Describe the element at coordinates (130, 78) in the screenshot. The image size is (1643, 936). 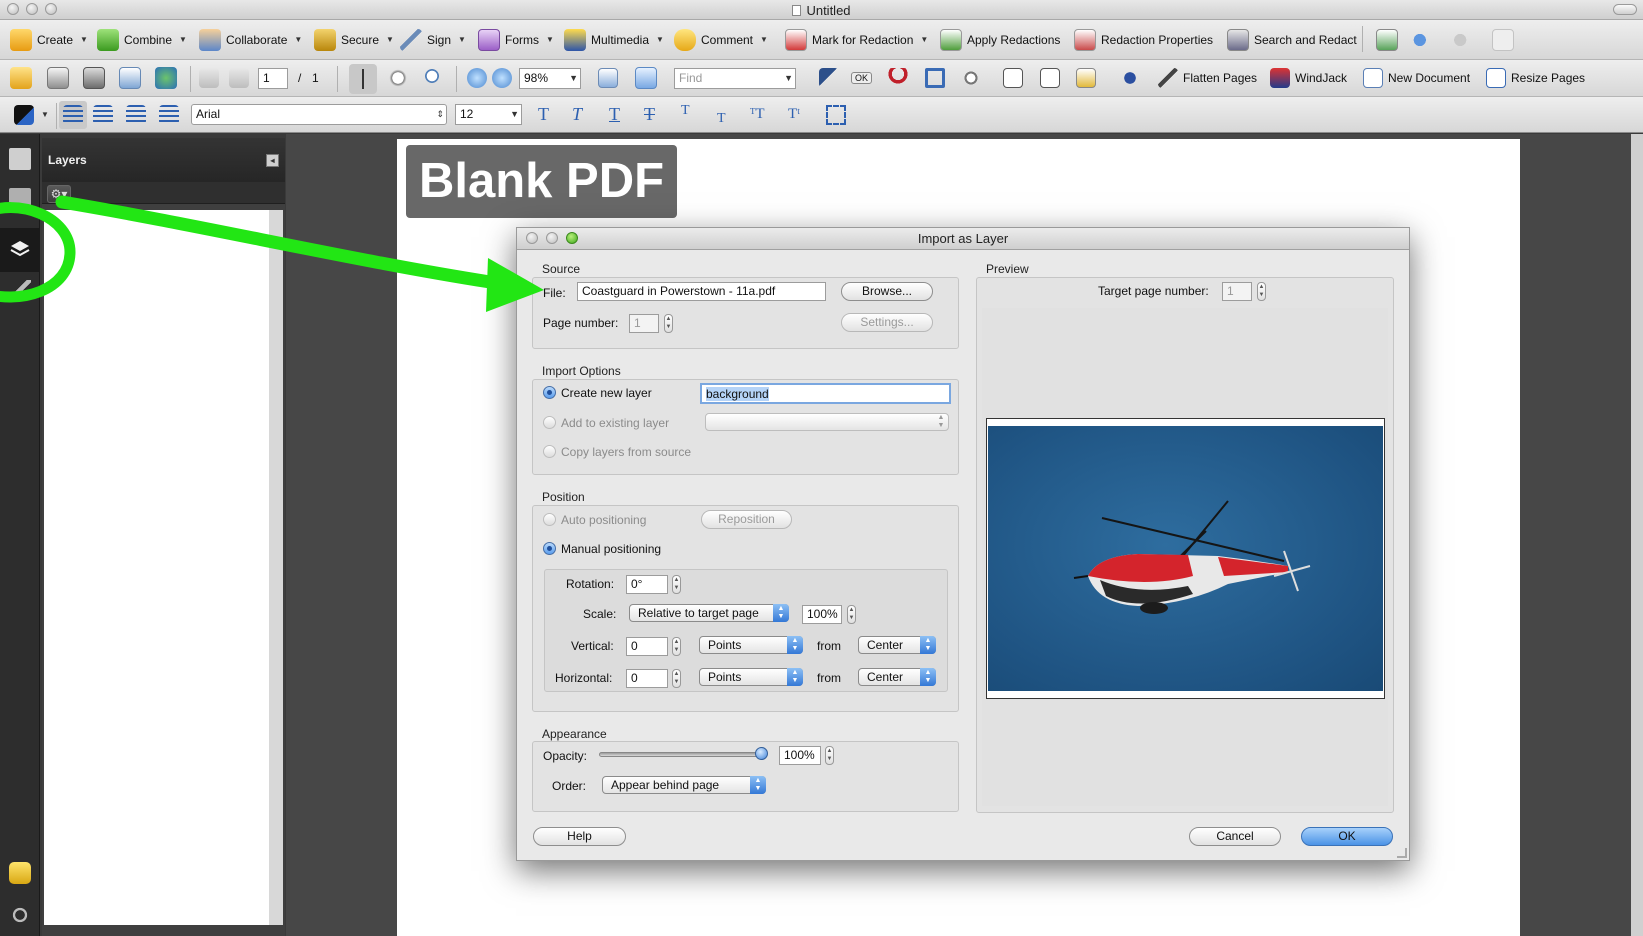
I see `email-button` at that location.